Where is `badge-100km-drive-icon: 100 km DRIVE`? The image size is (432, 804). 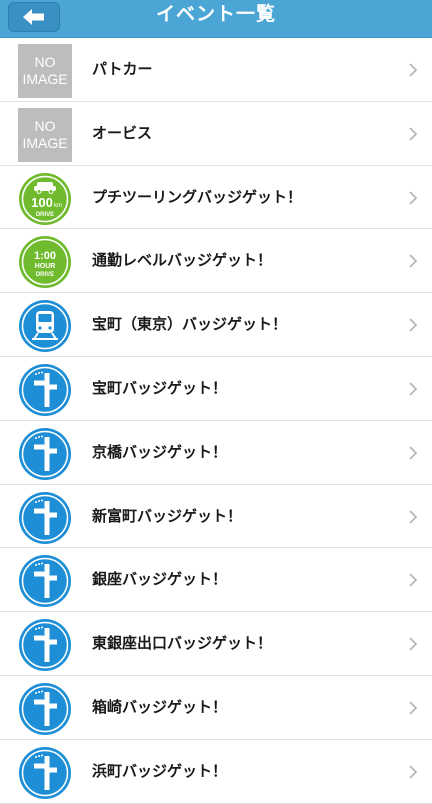
badge-100km-drive-icon: 100 km DRIVE is located at coordinates (45, 198).